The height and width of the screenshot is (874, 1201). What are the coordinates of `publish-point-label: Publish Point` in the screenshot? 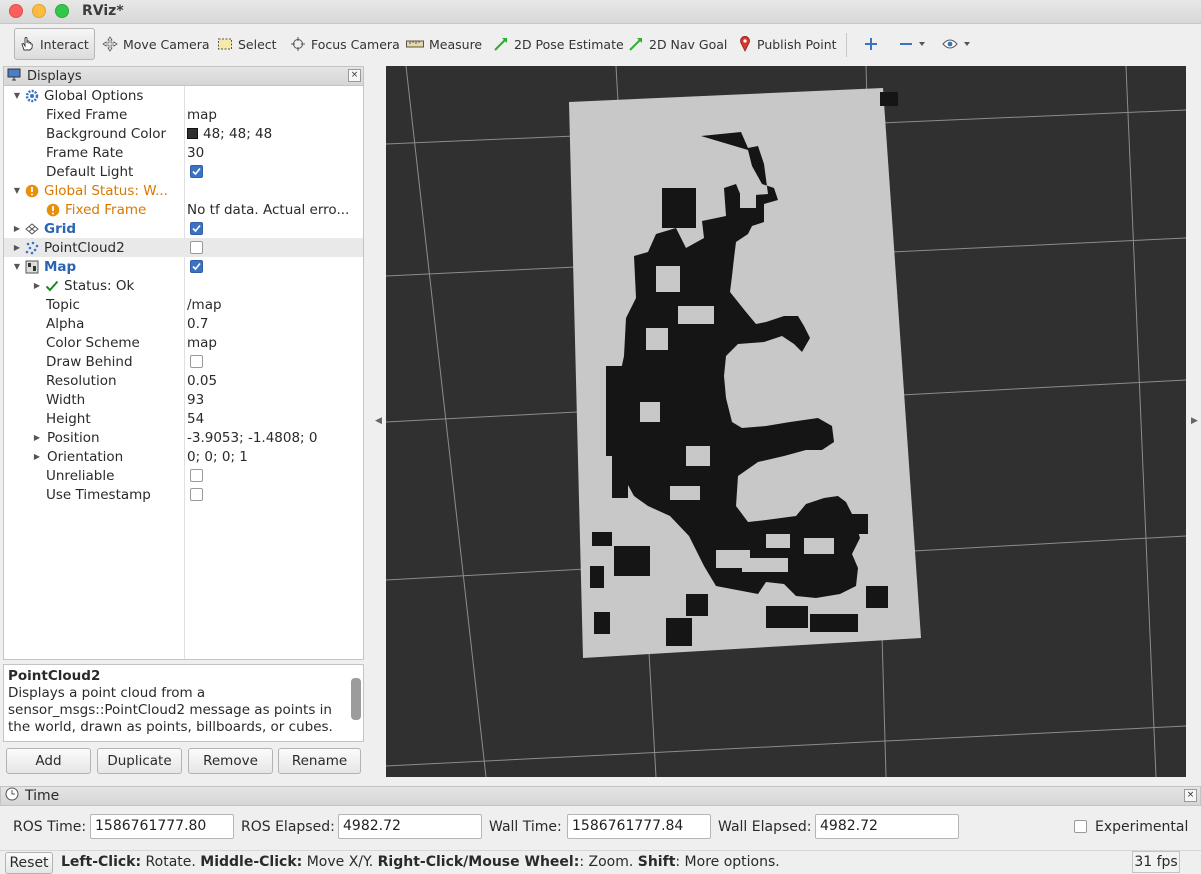 It's located at (797, 44).